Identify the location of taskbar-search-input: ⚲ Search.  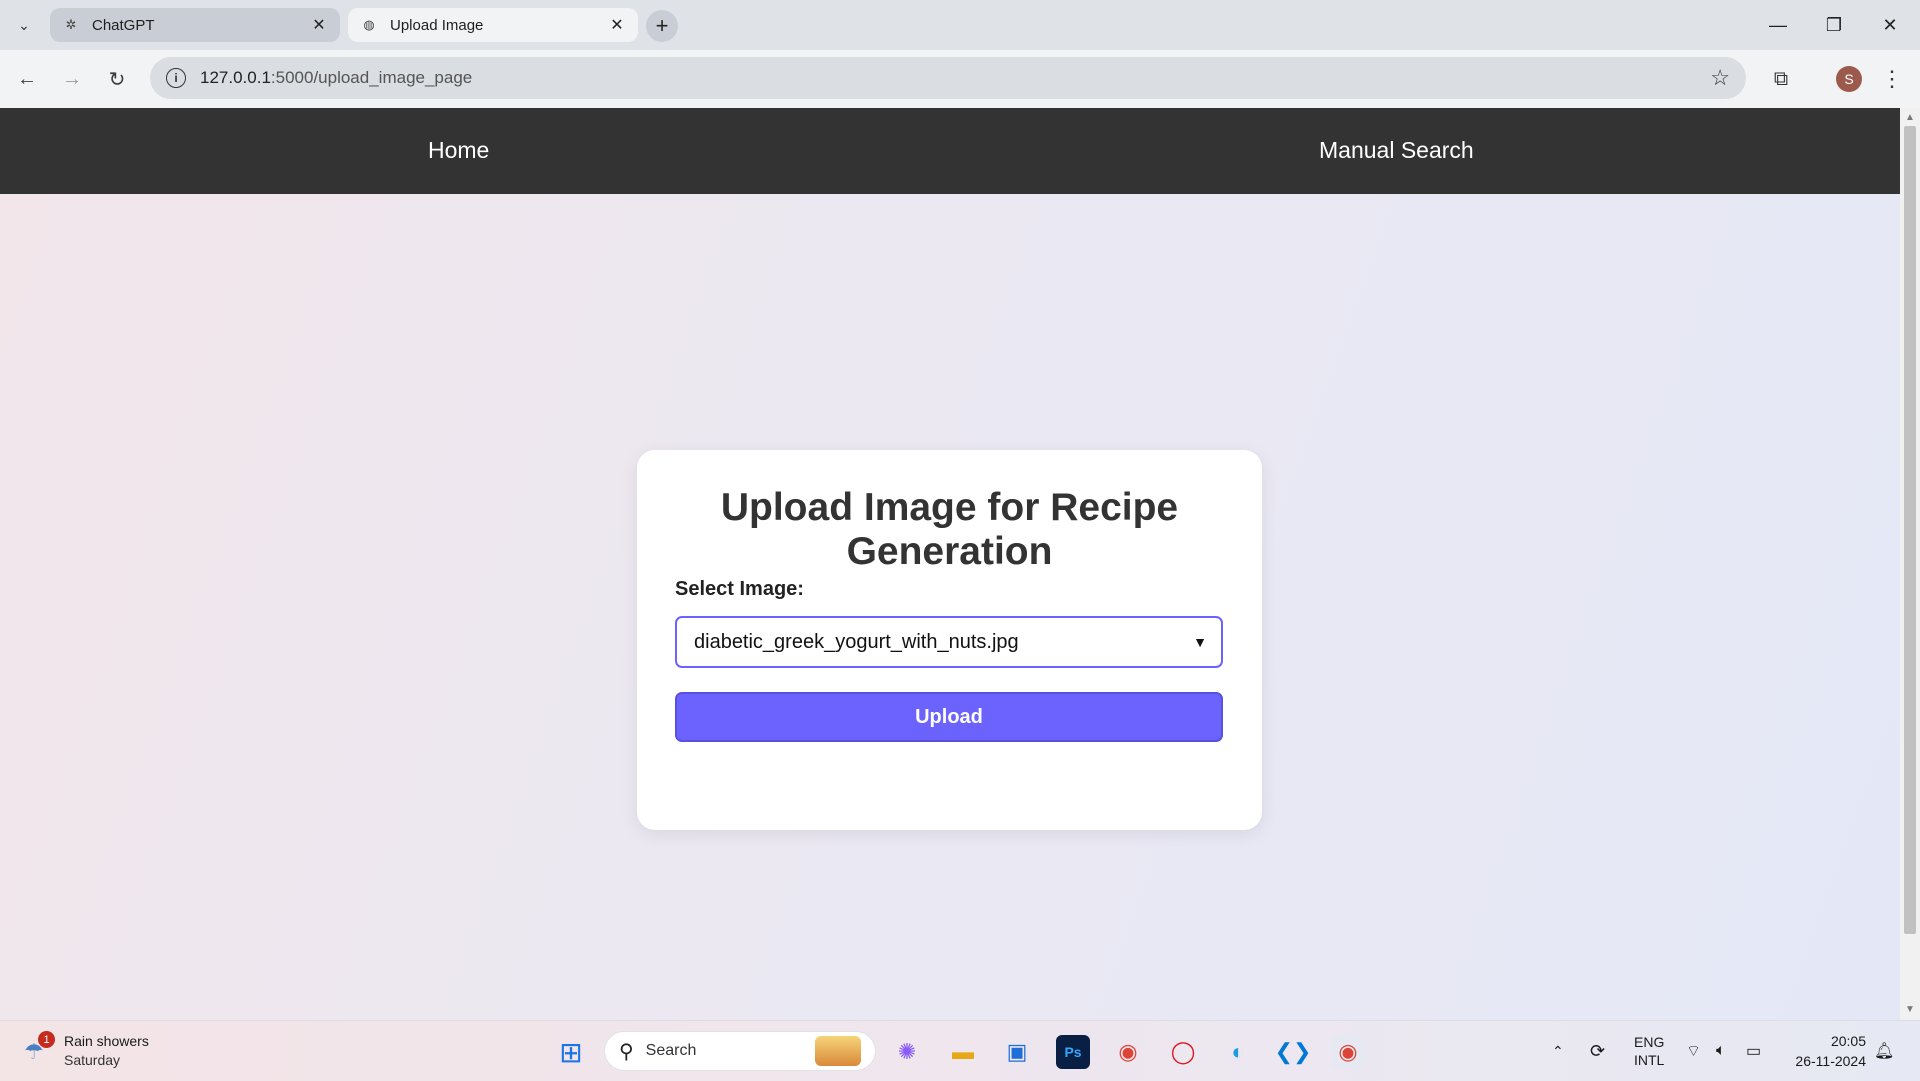
(740, 1051).